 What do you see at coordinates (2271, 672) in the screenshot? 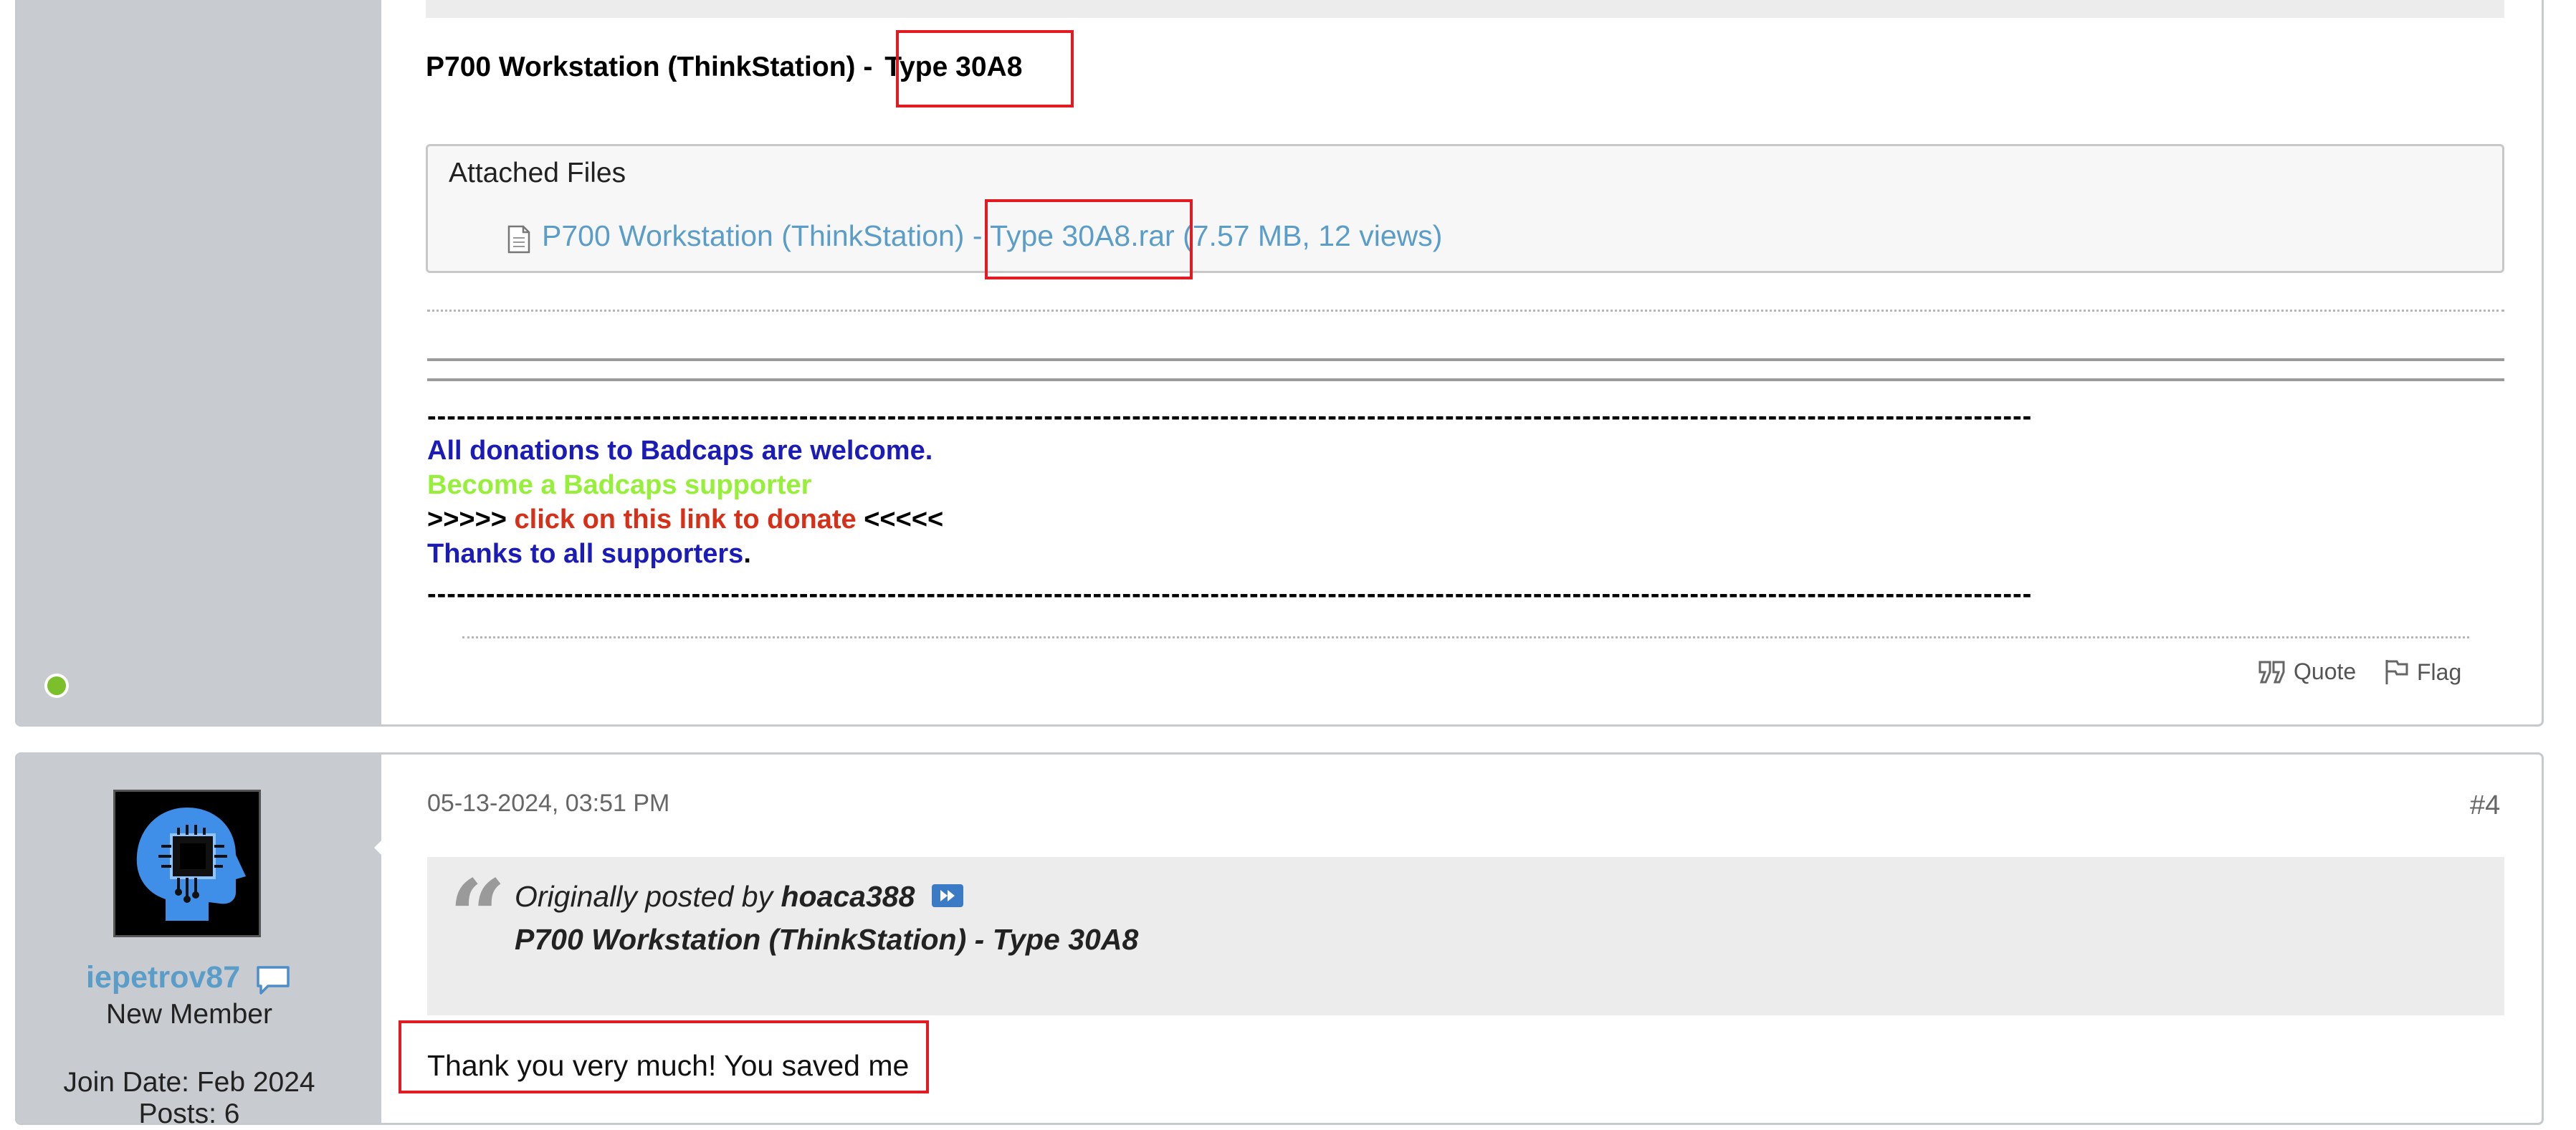
I see `quote-icon` at bounding box center [2271, 672].